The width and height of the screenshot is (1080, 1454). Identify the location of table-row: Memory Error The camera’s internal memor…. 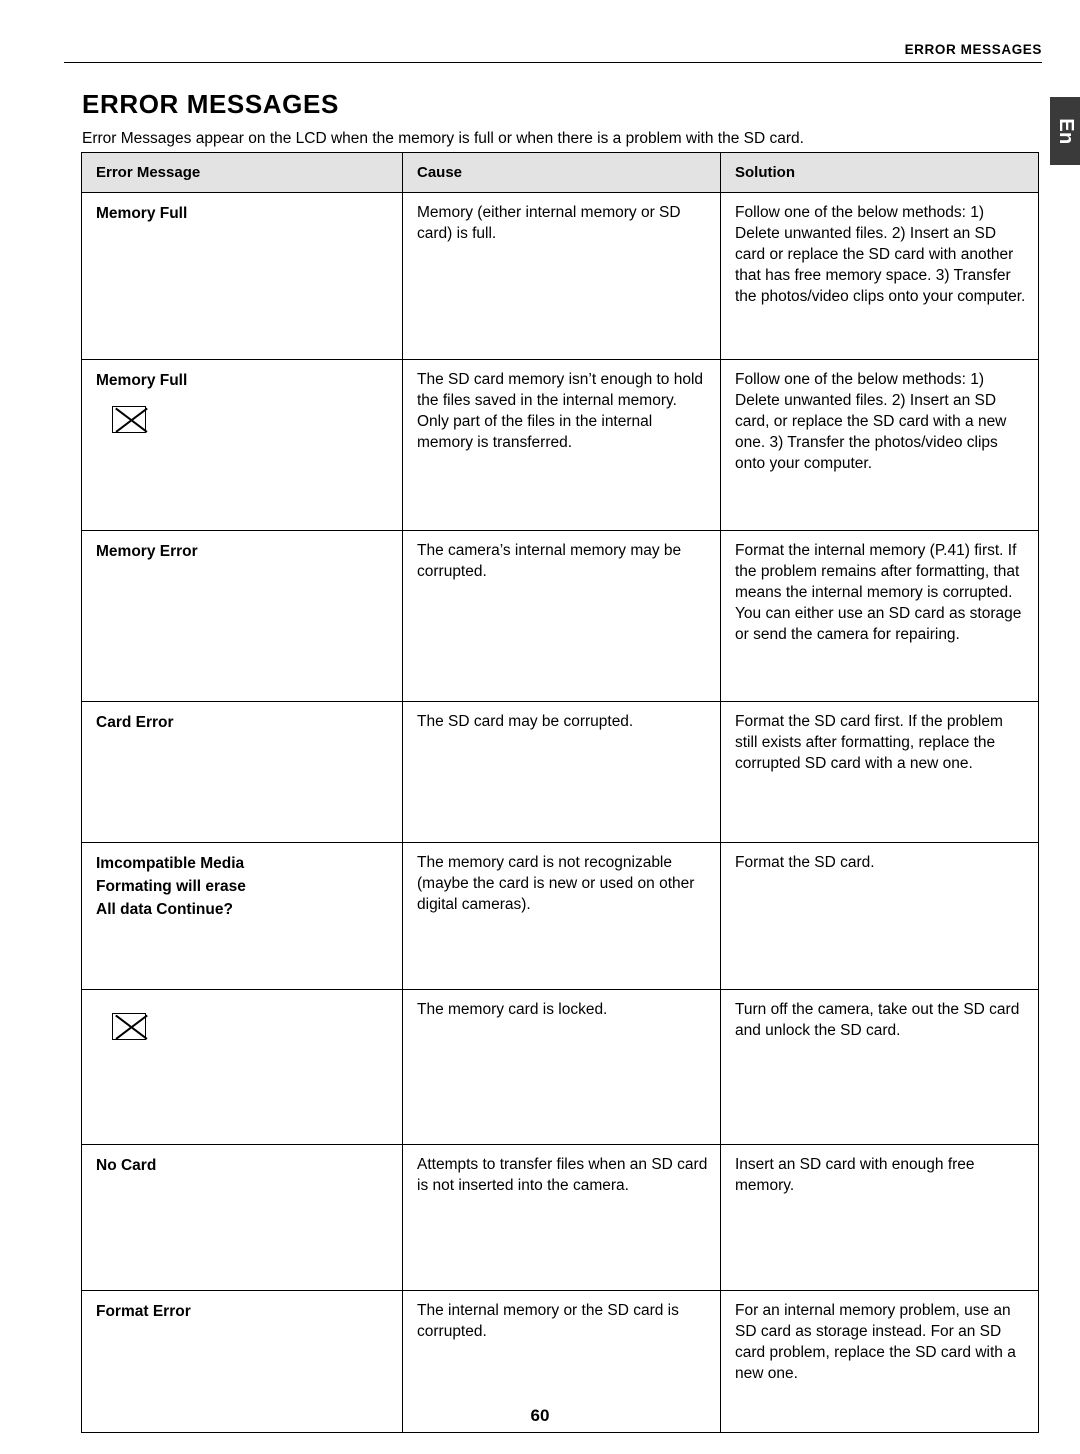
(560, 616).